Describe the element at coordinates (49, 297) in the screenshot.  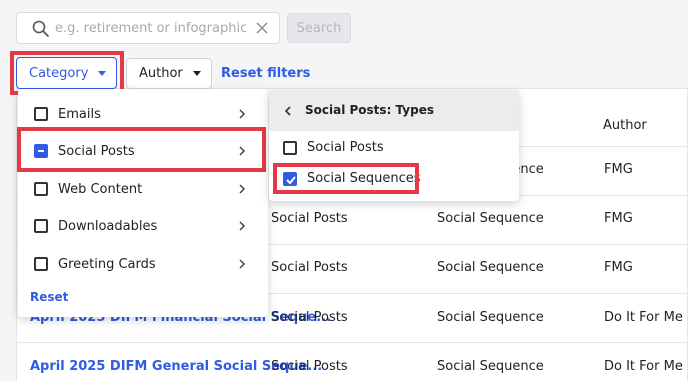
I see `category-reset-link: Reset` at that location.